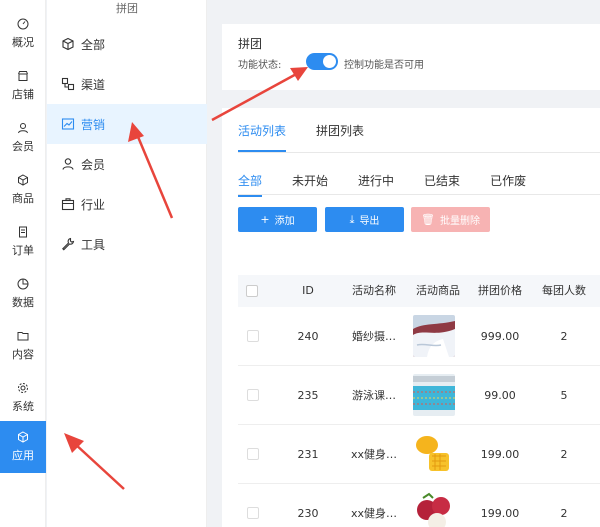  What do you see at coordinates (434, 336) in the screenshot?
I see `product-thumbnail-wedding-photo` at bounding box center [434, 336].